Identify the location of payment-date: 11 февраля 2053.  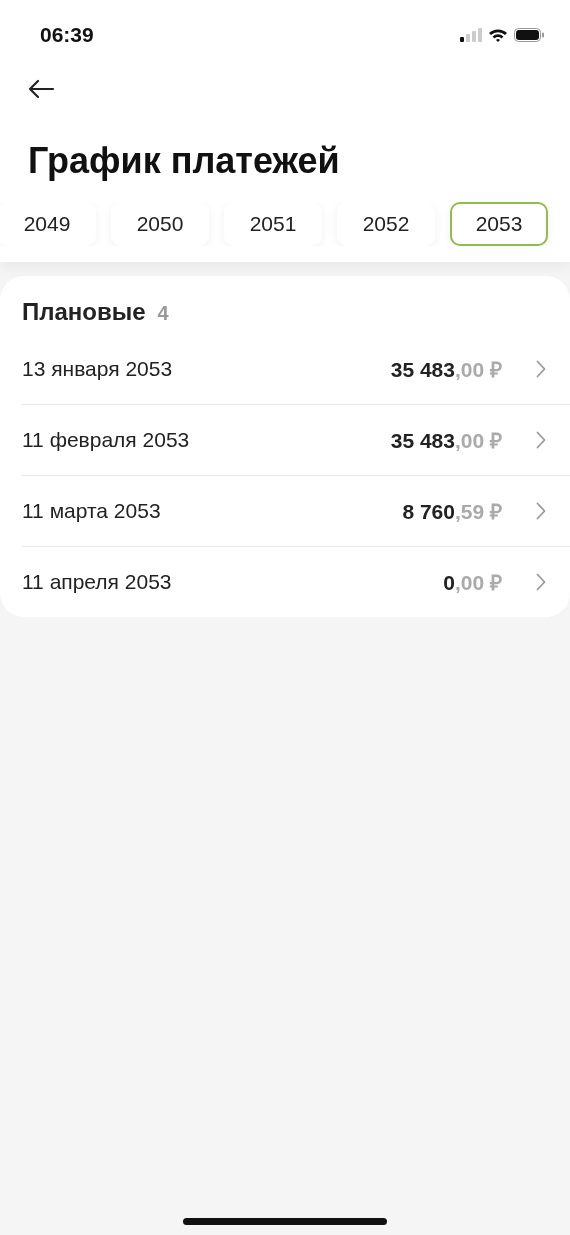
(106, 440).